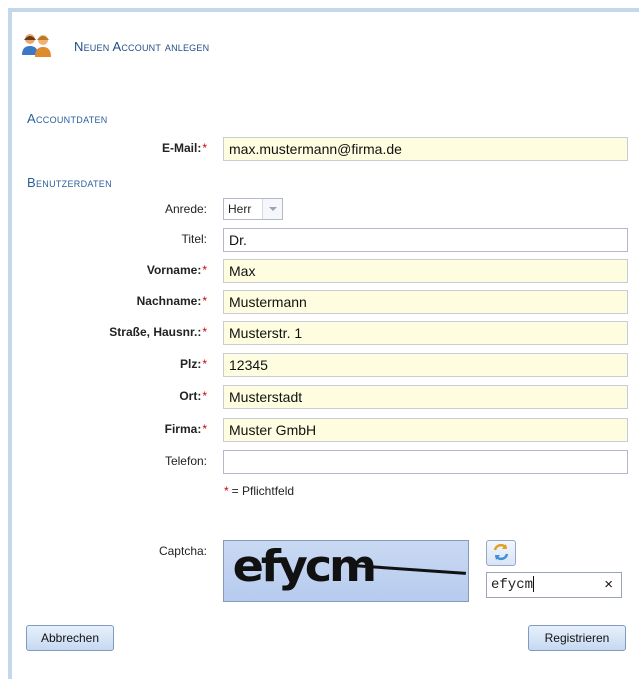 The image size is (639, 679). What do you see at coordinates (425, 462) in the screenshot?
I see `telefon-field` at bounding box center [425, 462].